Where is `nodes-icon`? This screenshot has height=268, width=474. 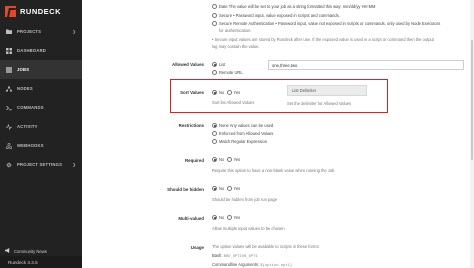
nodes-icon is located at coordinates (9, 88).